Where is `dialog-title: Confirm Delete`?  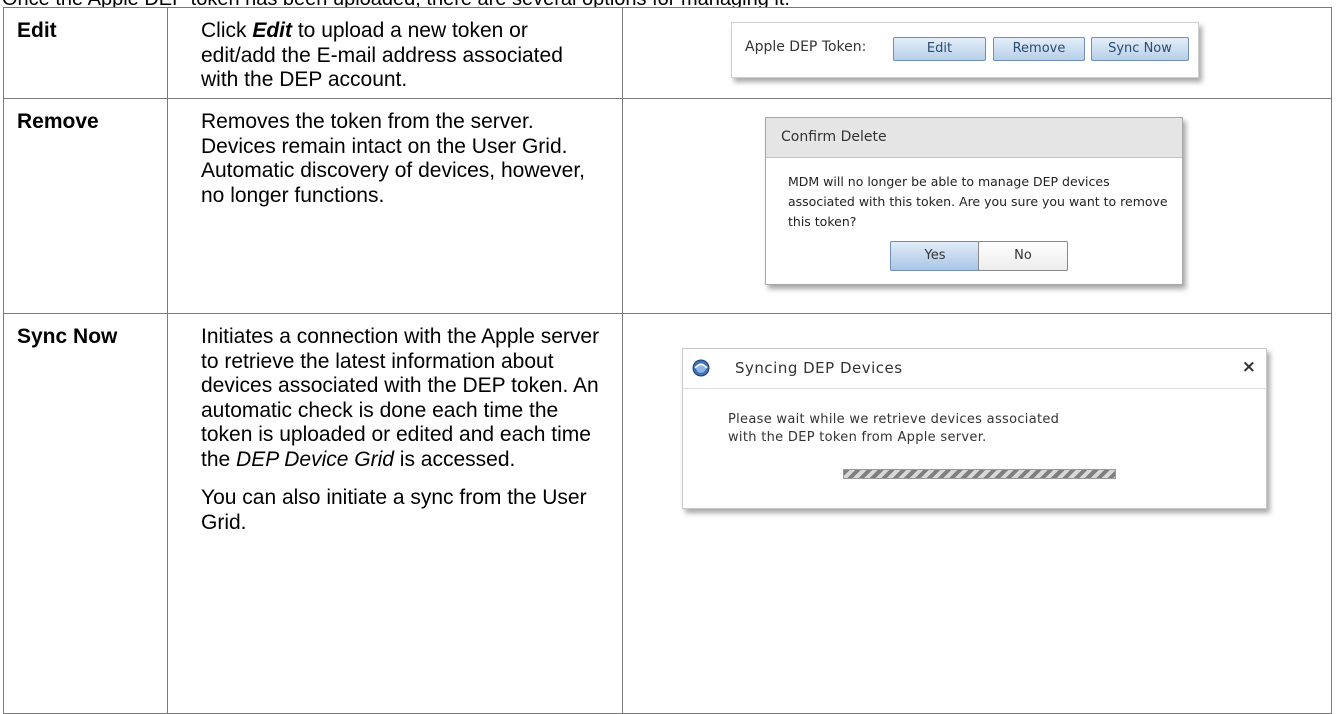 dialog-title: Confirm Delete is located at coordinates (974, 138).